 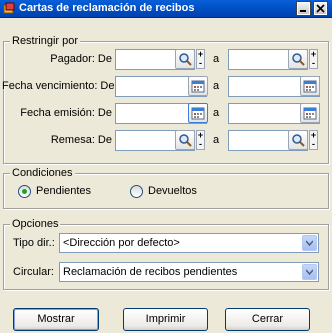 What do you see at coordinates (34, 243) in the screenshot?
I see `tipo-dir-label: Tipo dir.:` at bounding box center [34, 243].